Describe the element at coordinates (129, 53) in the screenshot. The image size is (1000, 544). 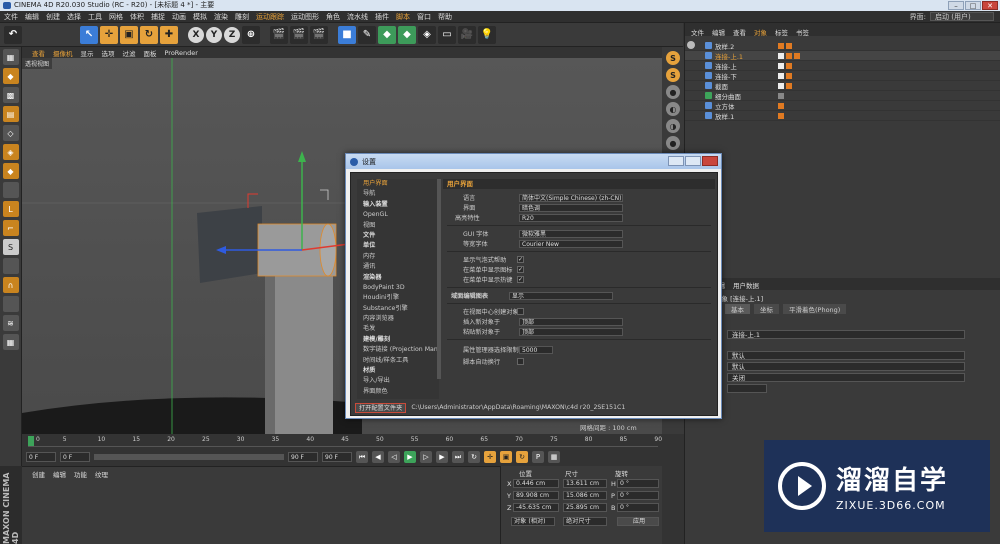
I see `vp-menu-filter: 过滤` at that location.